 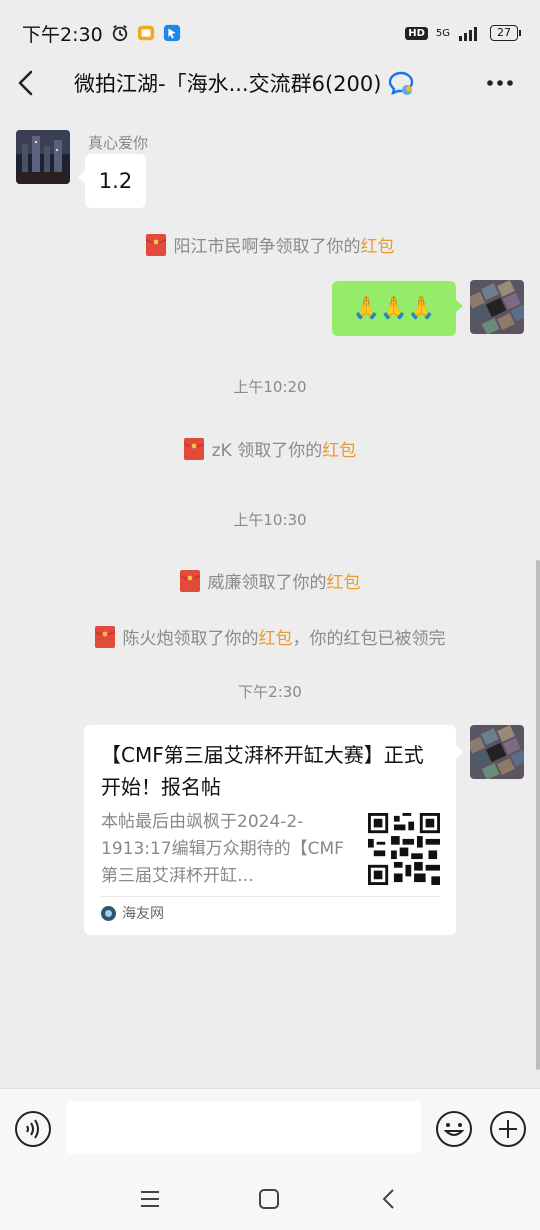 What do you see at coordinates (190, 639) in the screenshot?
I see `system-text: 陈火炮领取了你的` at bounding box center [190, 639].